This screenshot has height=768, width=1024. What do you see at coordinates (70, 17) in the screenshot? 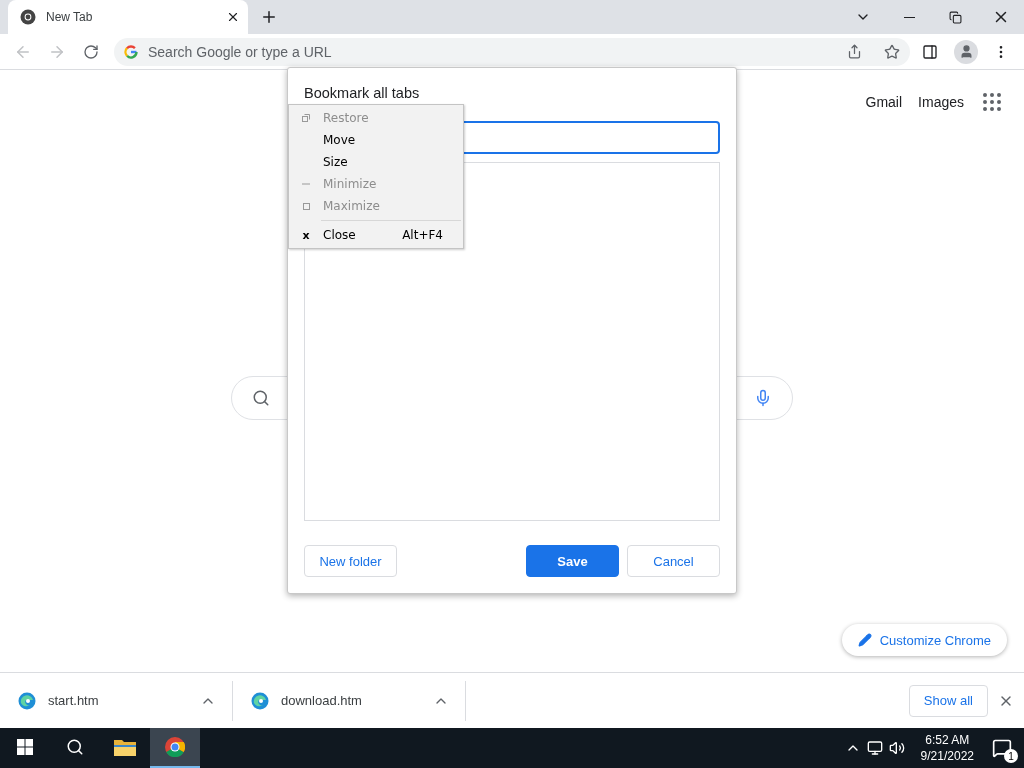
I see `tab-title: New Tab` at bounding box center [70, 17].